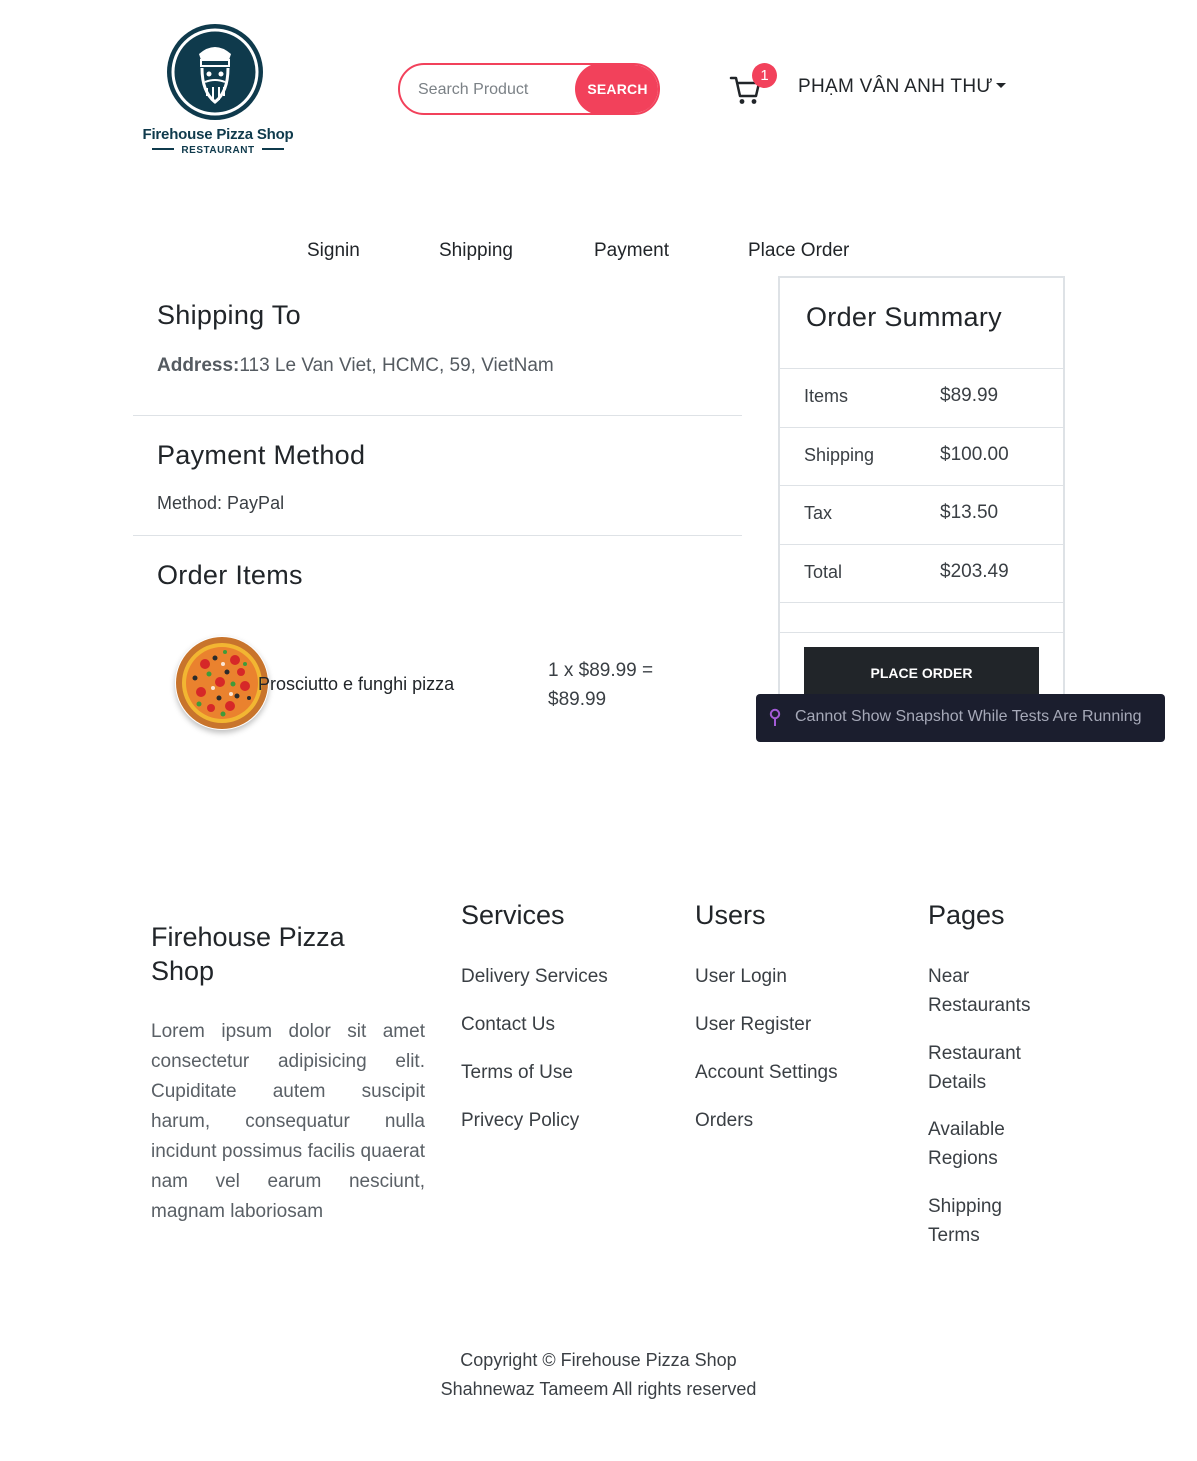 The width and height of the screenshot is (1197, 1461). I want to click on summary-value: $100.00, so click(974, 454).